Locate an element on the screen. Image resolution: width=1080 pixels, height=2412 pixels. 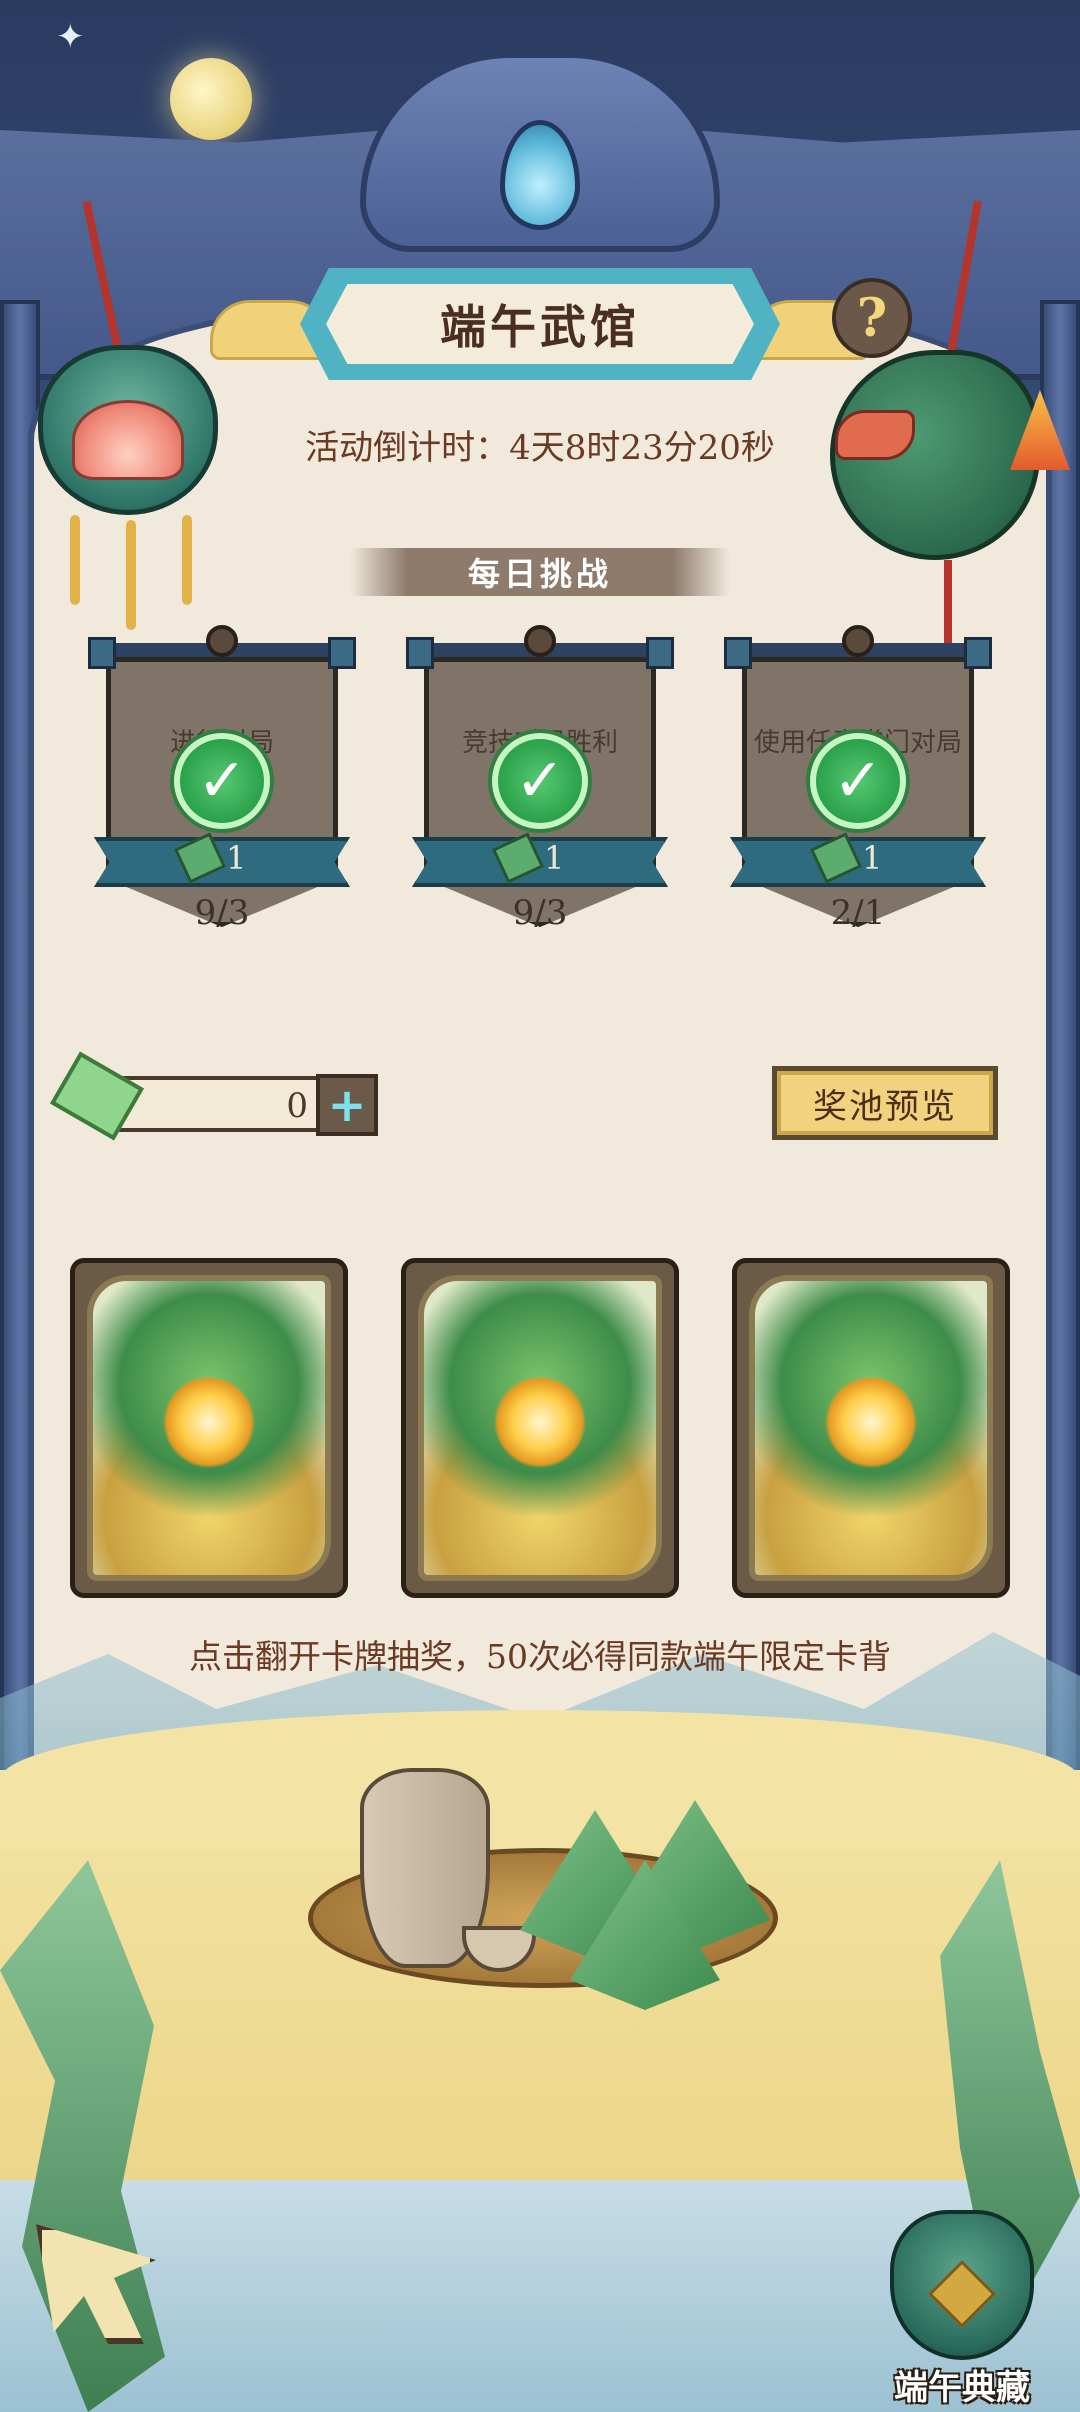
moon is located at coordinates (211, 99).